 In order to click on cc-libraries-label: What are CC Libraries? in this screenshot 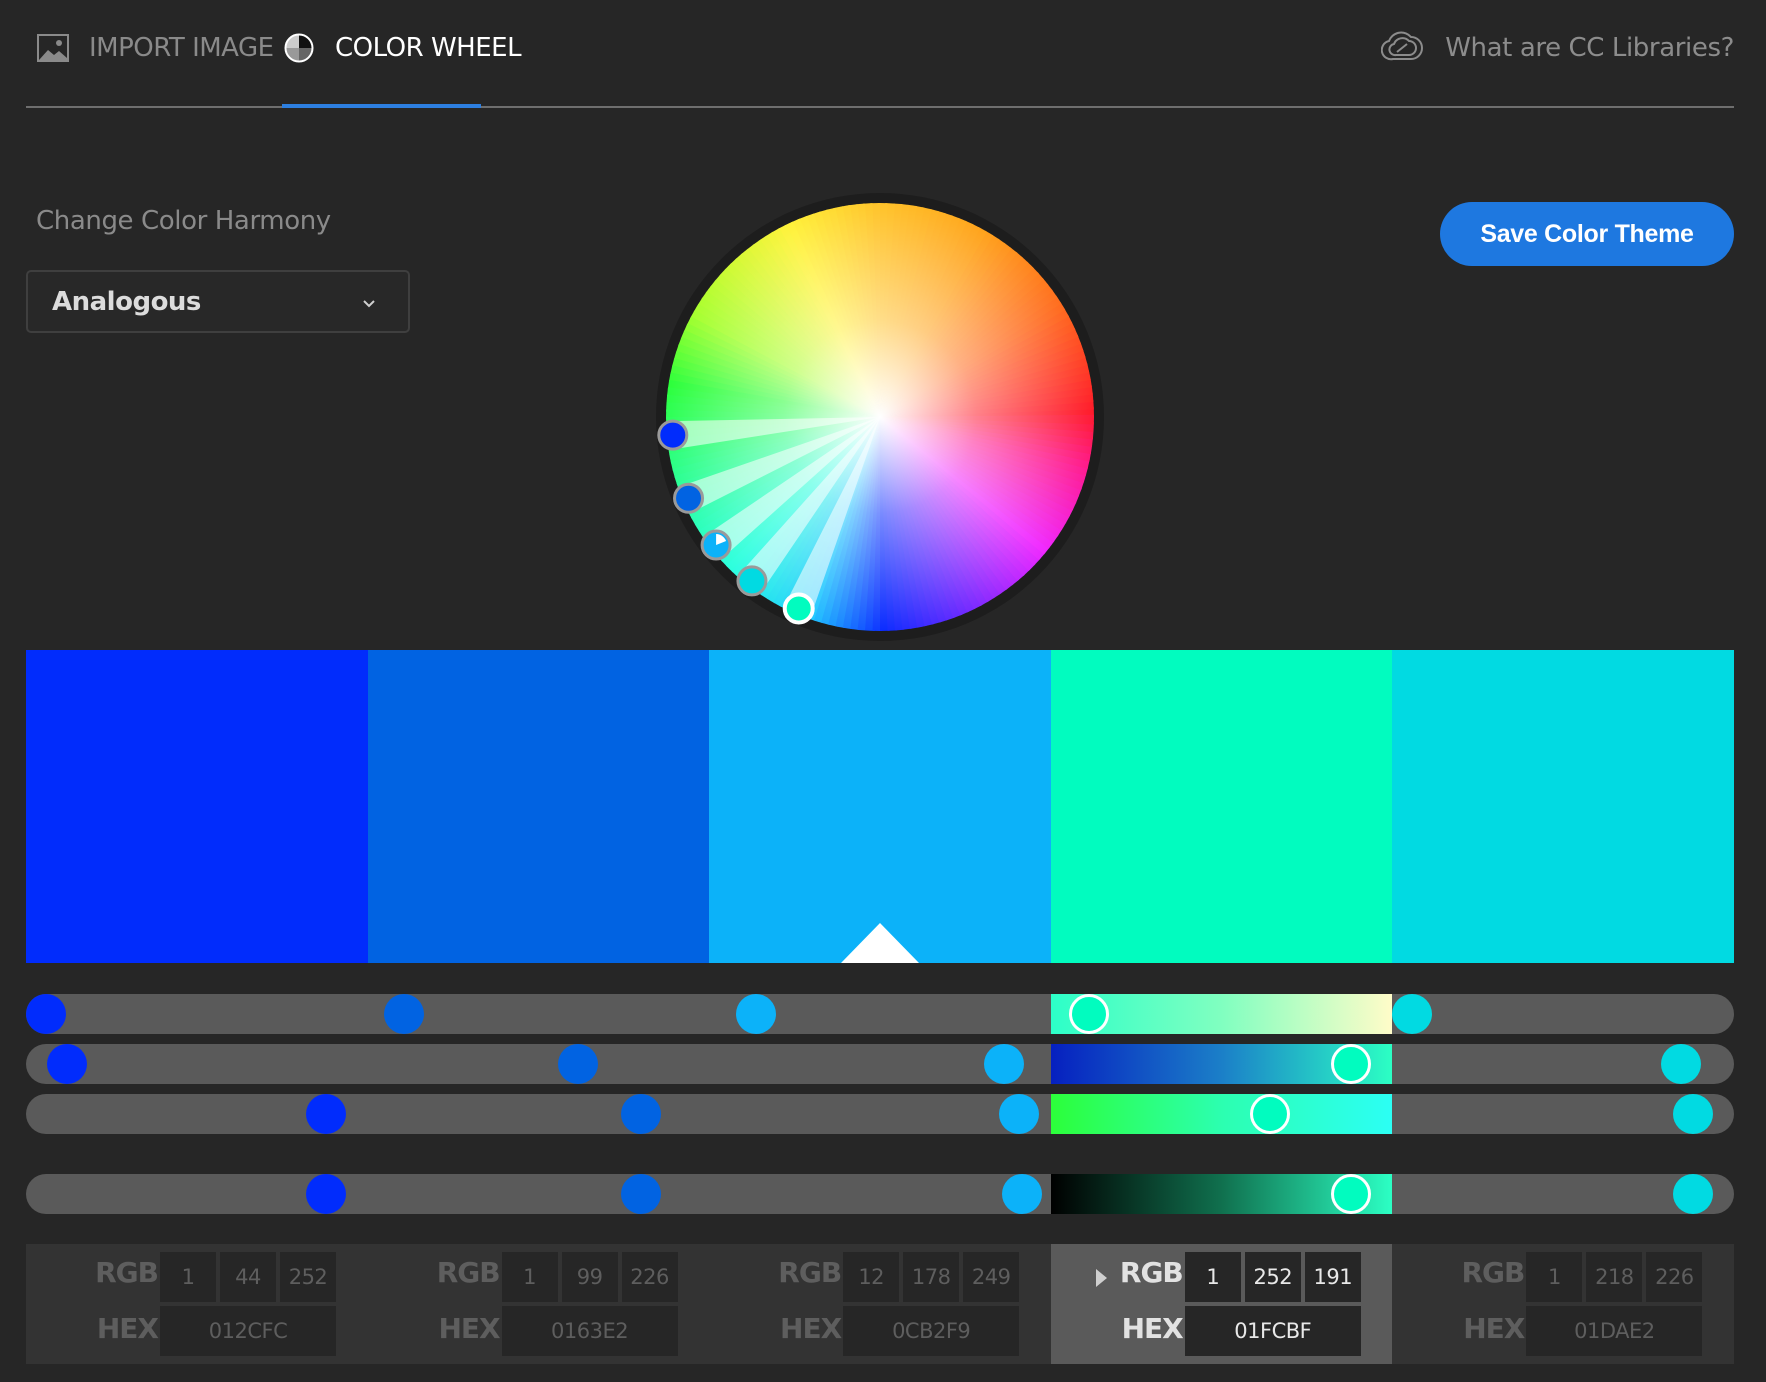, I will do `click(1589, 48)`.